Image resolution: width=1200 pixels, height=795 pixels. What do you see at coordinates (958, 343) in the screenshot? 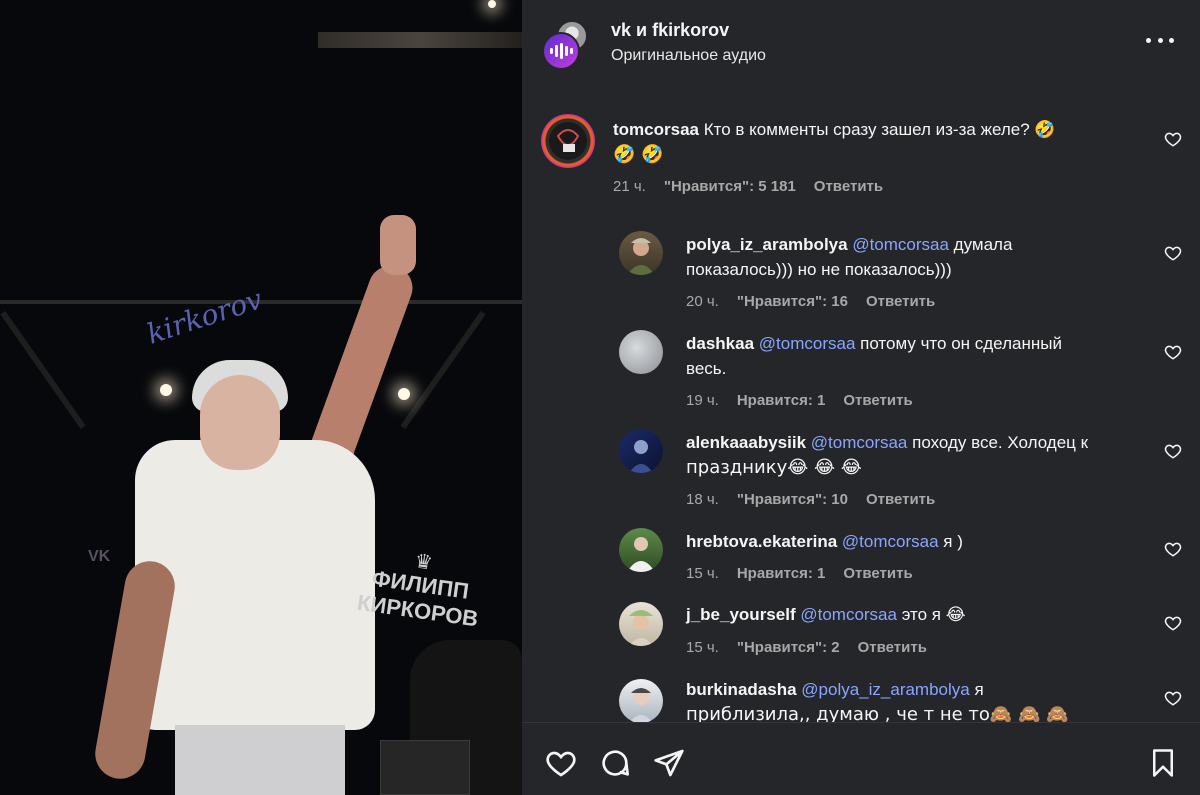
I see `comment-text: потому что он сделанный` at bounding box center [958, 343].